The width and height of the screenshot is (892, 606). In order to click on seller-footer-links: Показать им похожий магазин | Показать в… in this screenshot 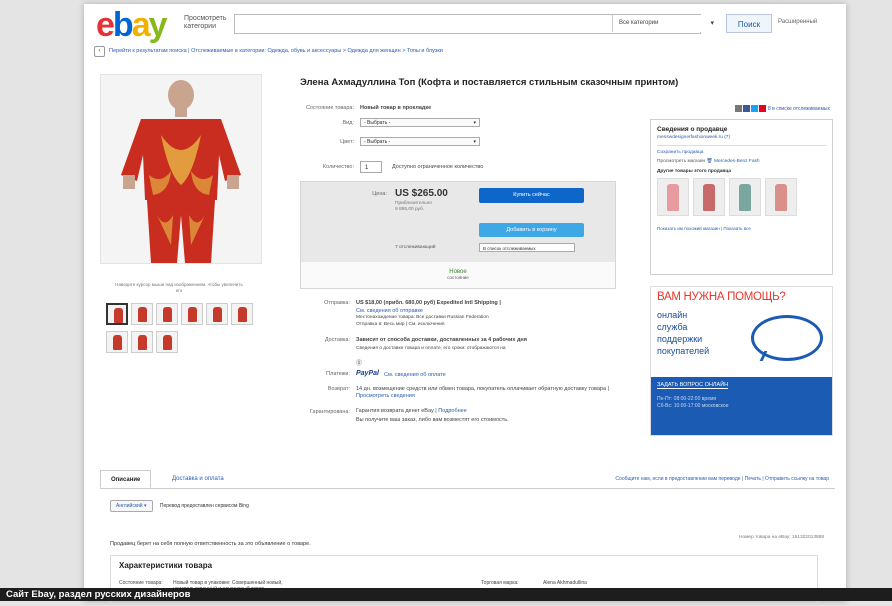, I will do `click(744, 228)`.